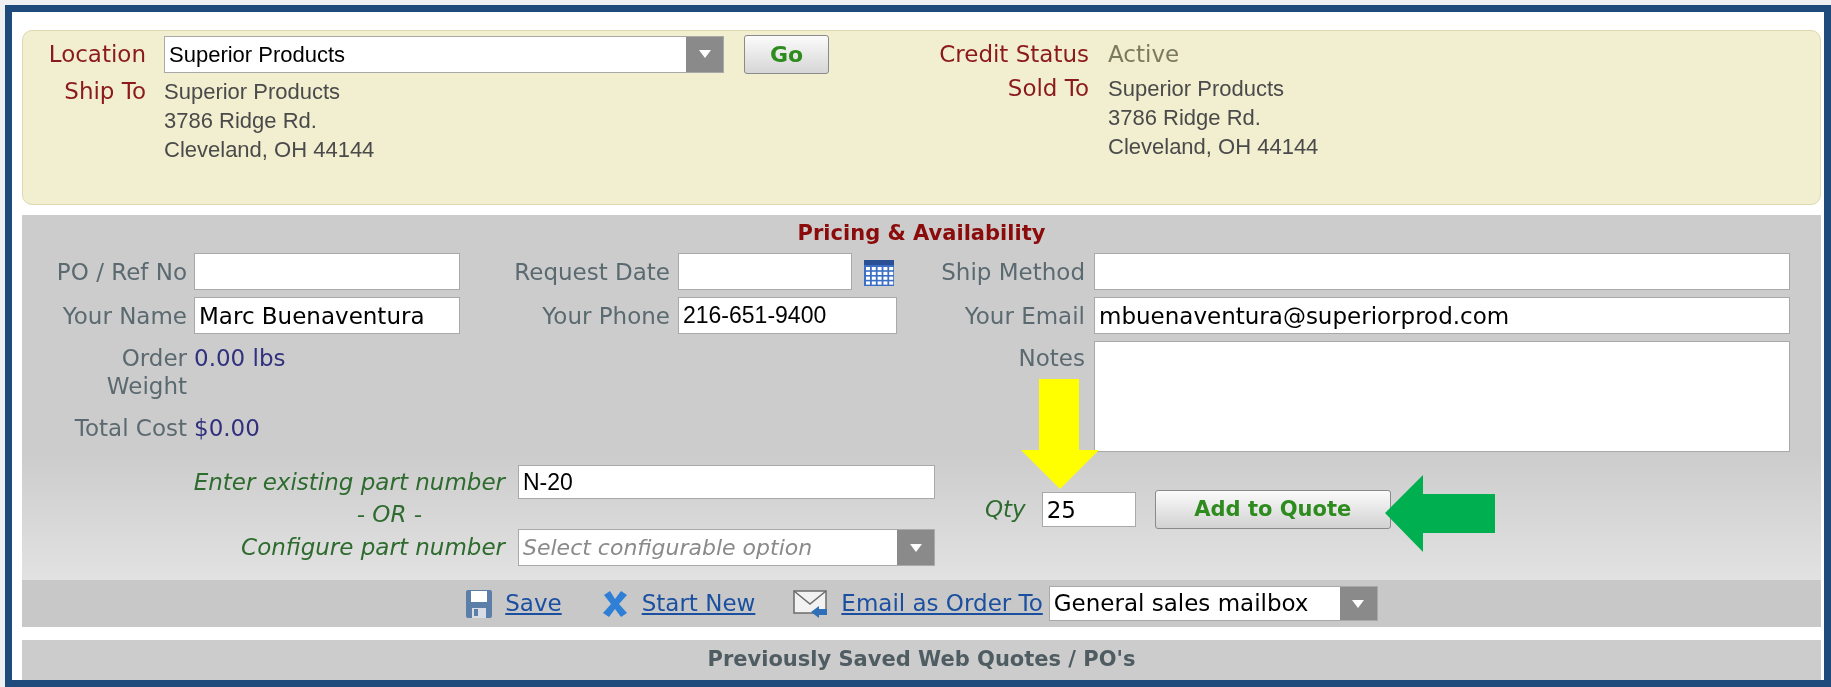  Describe the element at coordinates (124, 315) in the screenshot. I see `field-label: Your Name` at that location.